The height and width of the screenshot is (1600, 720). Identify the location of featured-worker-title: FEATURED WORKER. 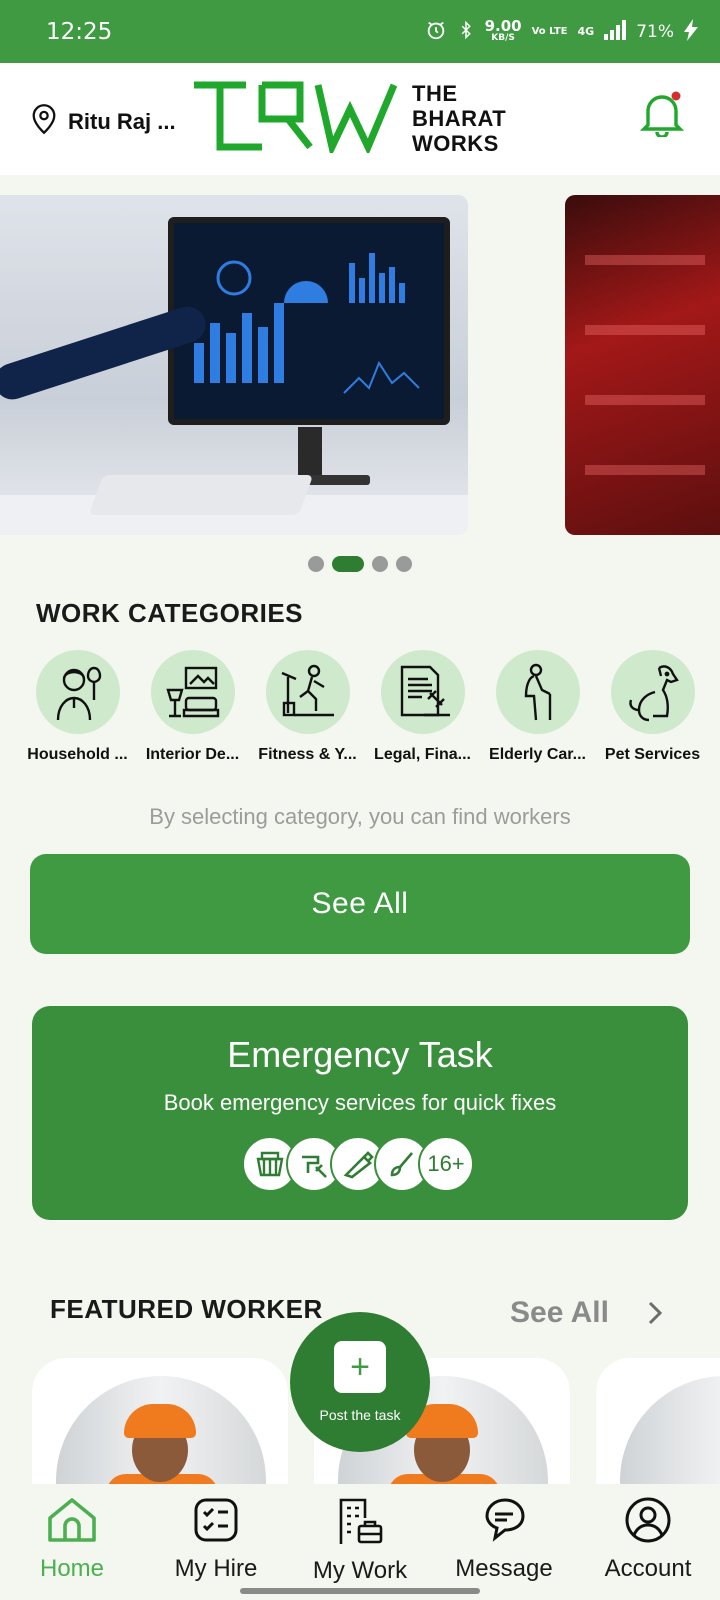
(186, 1309).